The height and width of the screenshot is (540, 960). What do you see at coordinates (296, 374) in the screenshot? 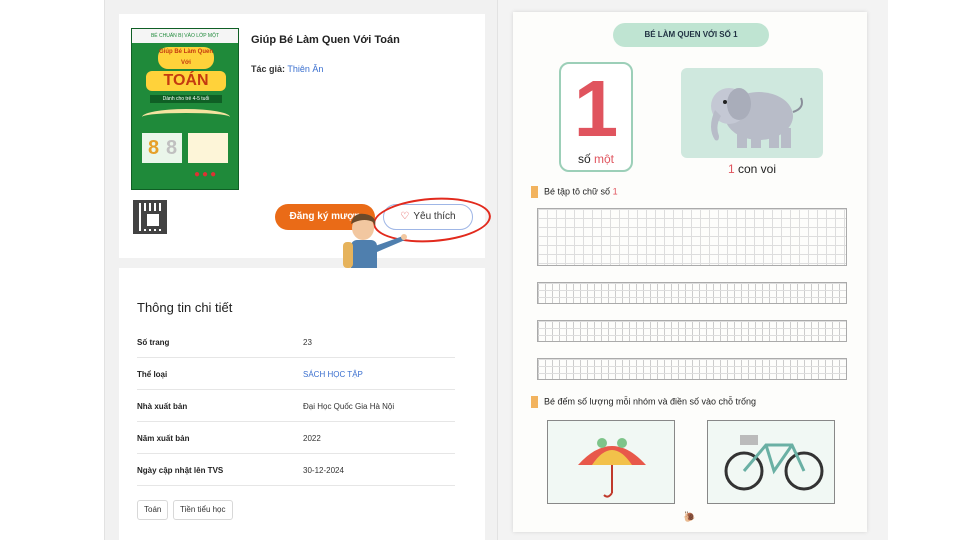
I see `detail-row-genre: Thể loại SÁCH HỌC TẬP` at bounding box center [296, 374].